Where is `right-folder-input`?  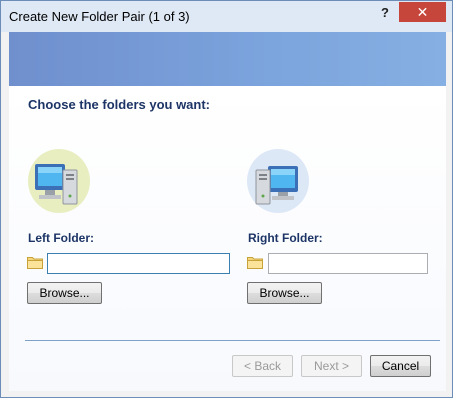
right-folder-input is located at coordinates (348, 263).